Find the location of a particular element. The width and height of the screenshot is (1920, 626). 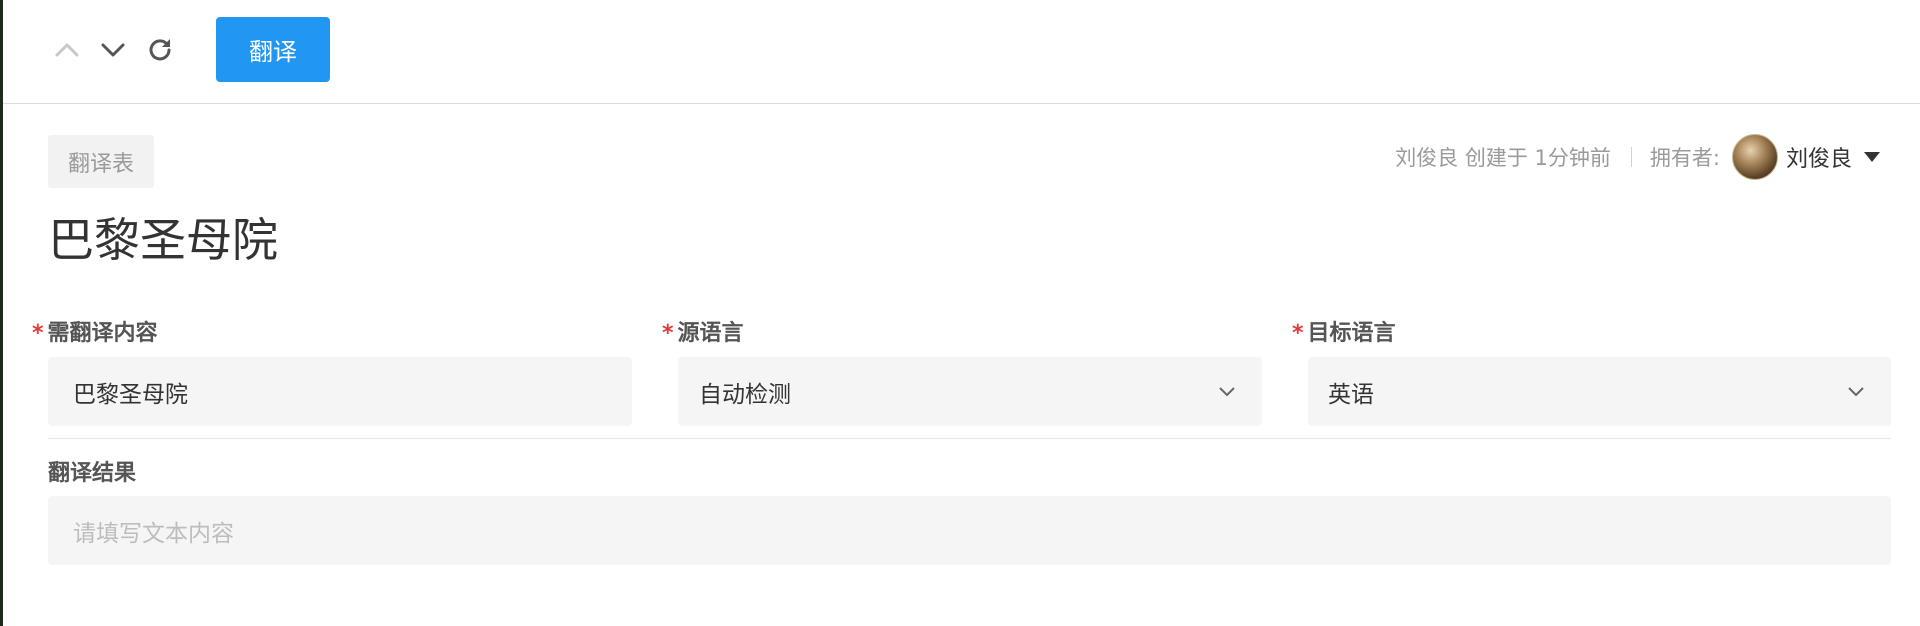

content-value: 巴黎圣母院 is located at coordinates (130, 394).